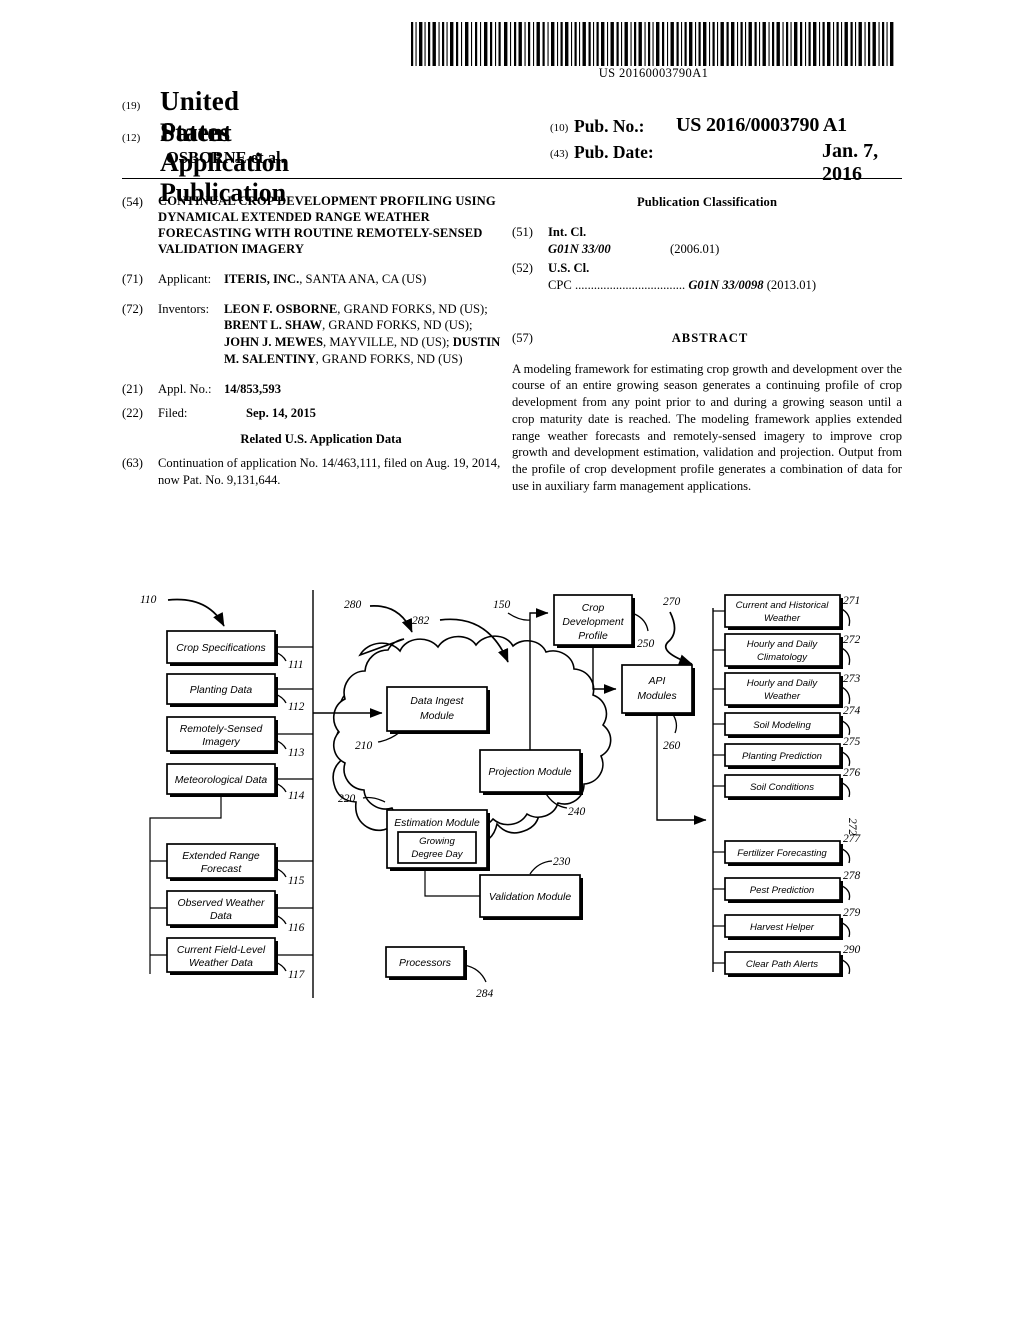 This screenshot has height=1320, width=1024. What do you see at coordinates (783, 683) in the screenshot?
I see `output-label-2a: Hourly and Daily` at bounding box center [783, 683].